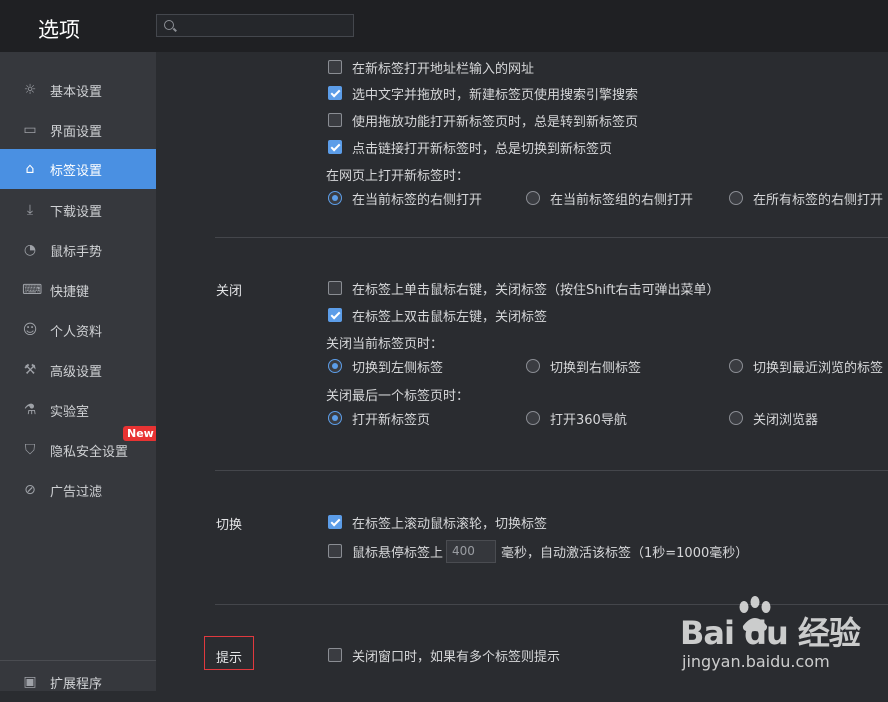  What do you see at coordinates (398, 368) in the screenshot?
I see `radio-label: 切换到左侧标签` at bounding box center [398, 368].